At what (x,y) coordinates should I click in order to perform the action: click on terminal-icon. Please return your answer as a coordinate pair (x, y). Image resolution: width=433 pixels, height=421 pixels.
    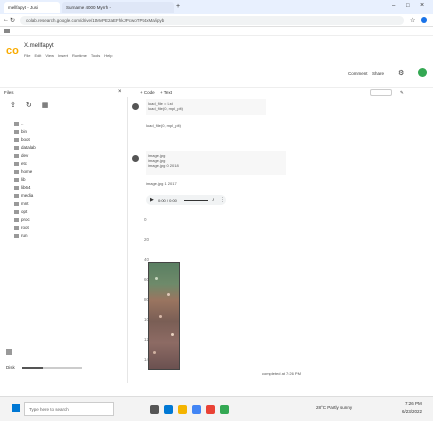
    Looking at the image, I should click on (9, 352).